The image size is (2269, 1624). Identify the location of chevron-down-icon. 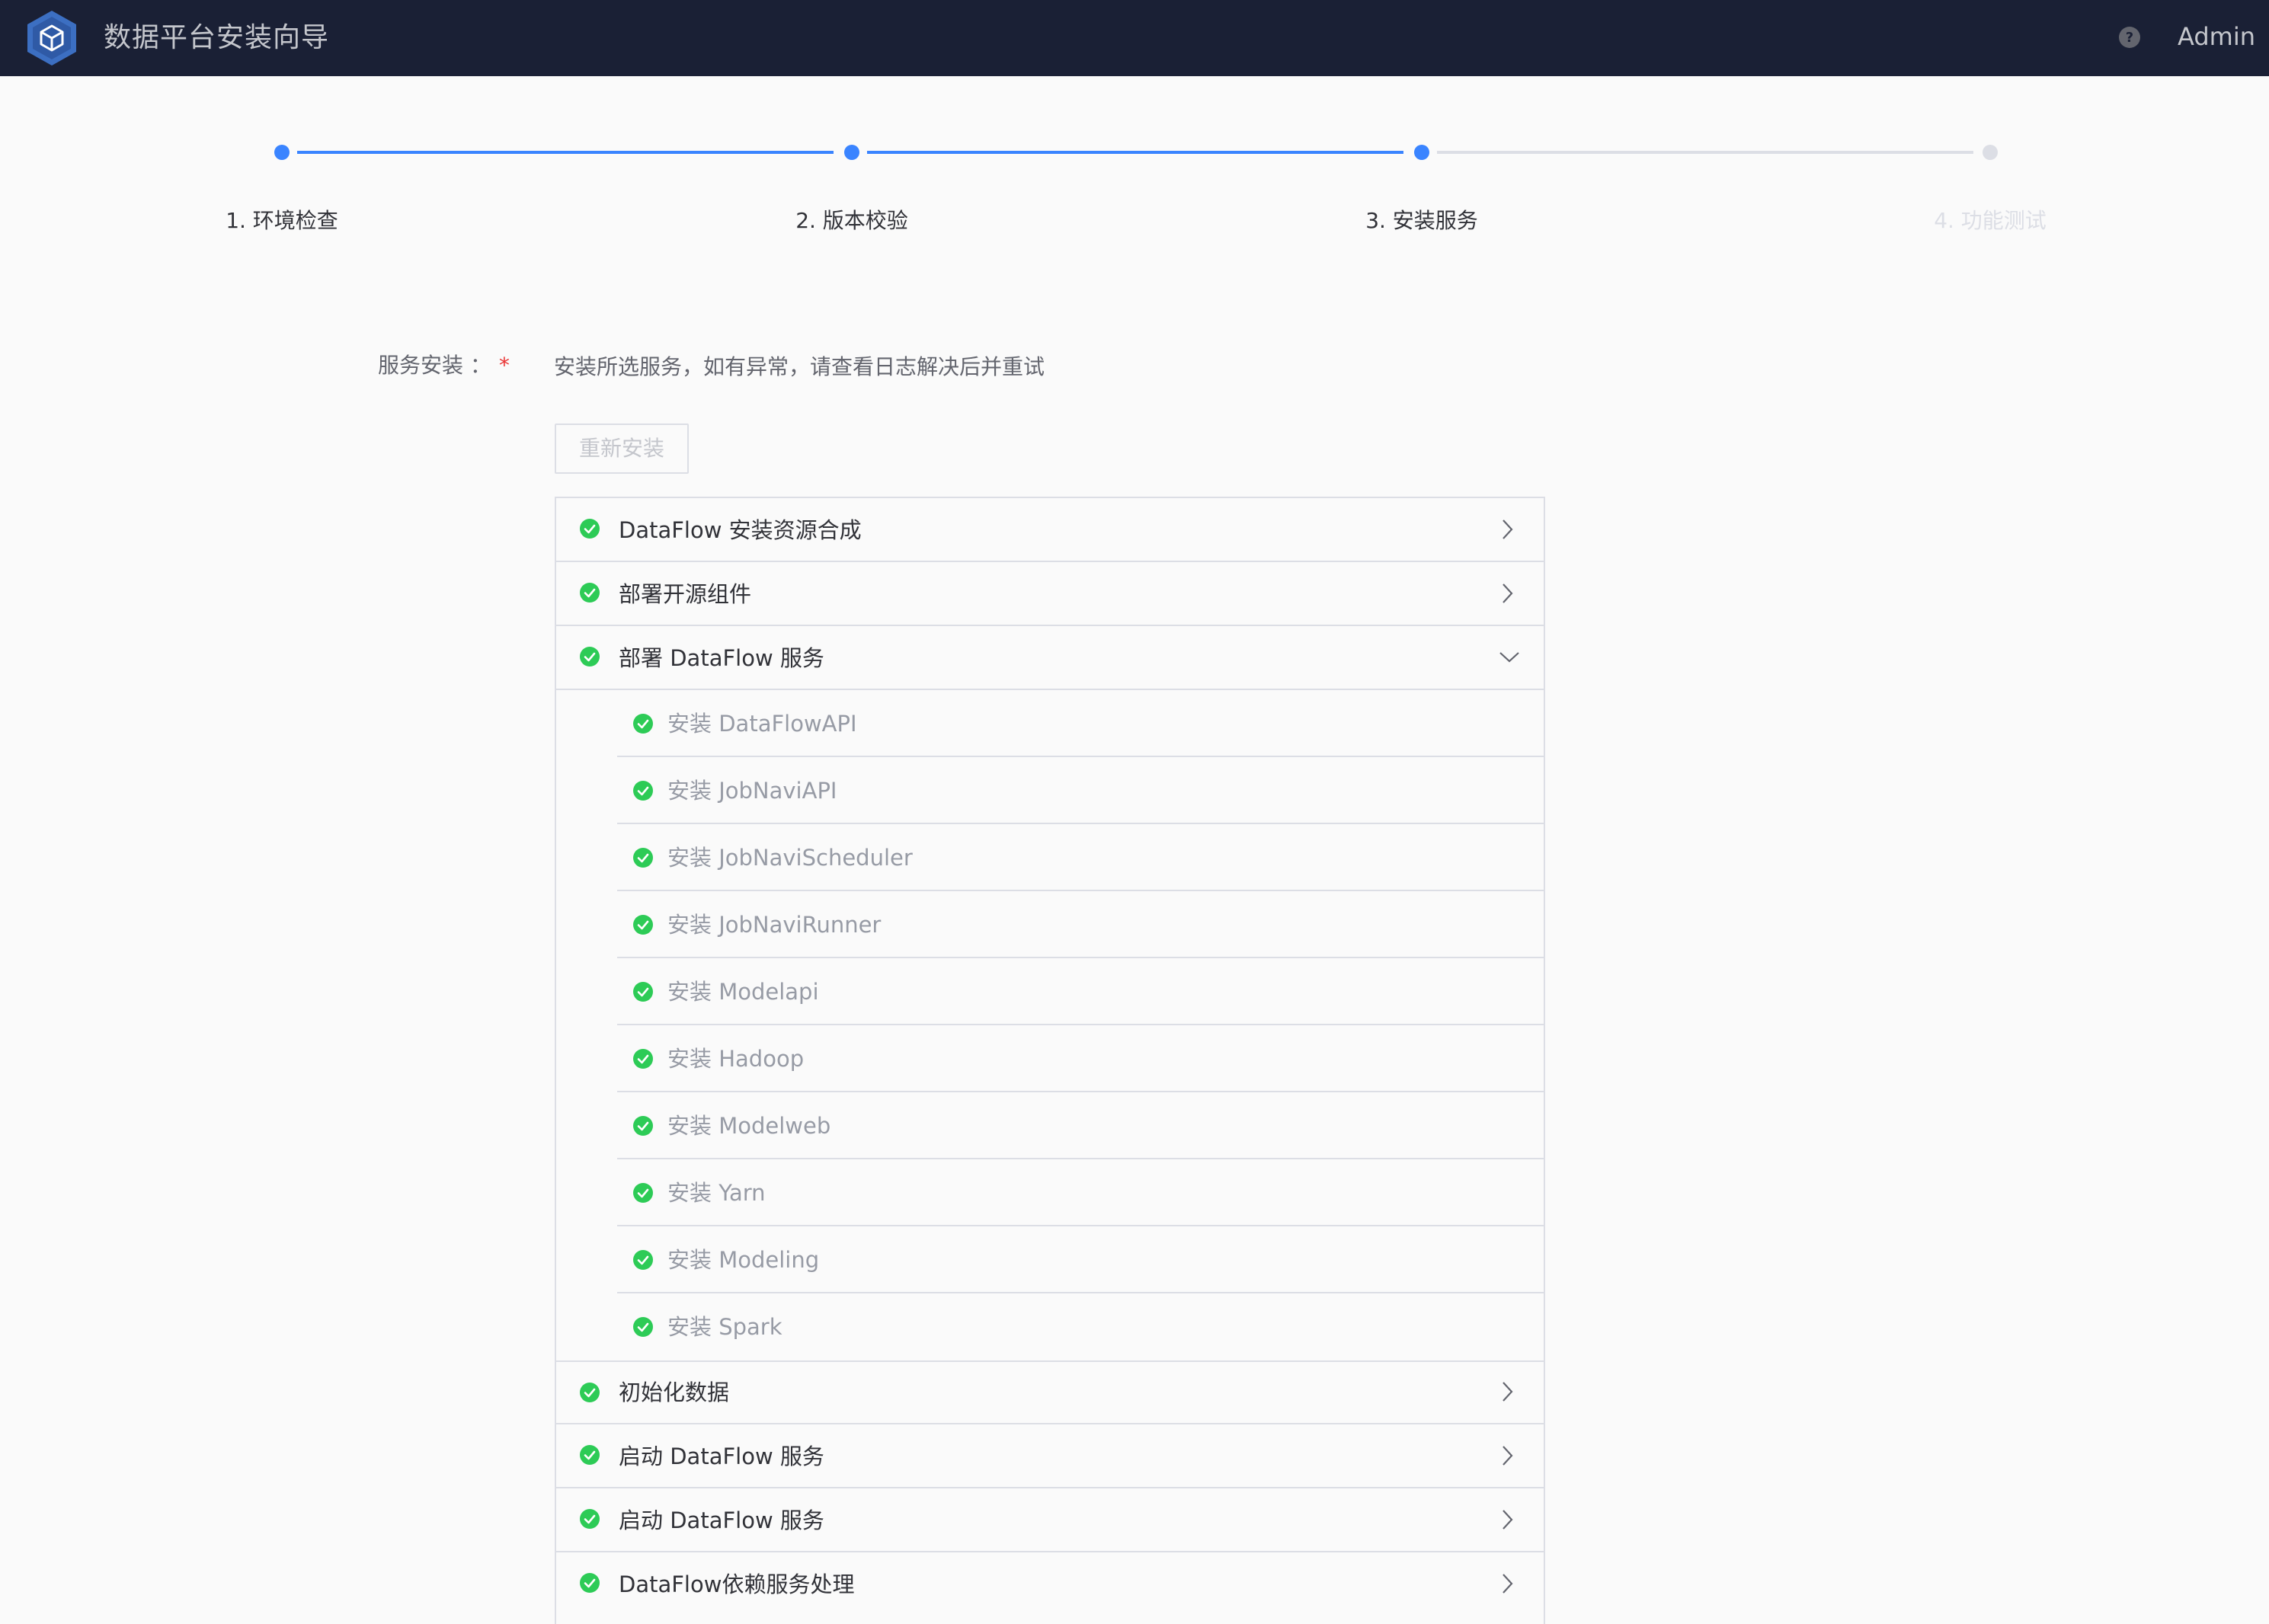
(1509, 656).